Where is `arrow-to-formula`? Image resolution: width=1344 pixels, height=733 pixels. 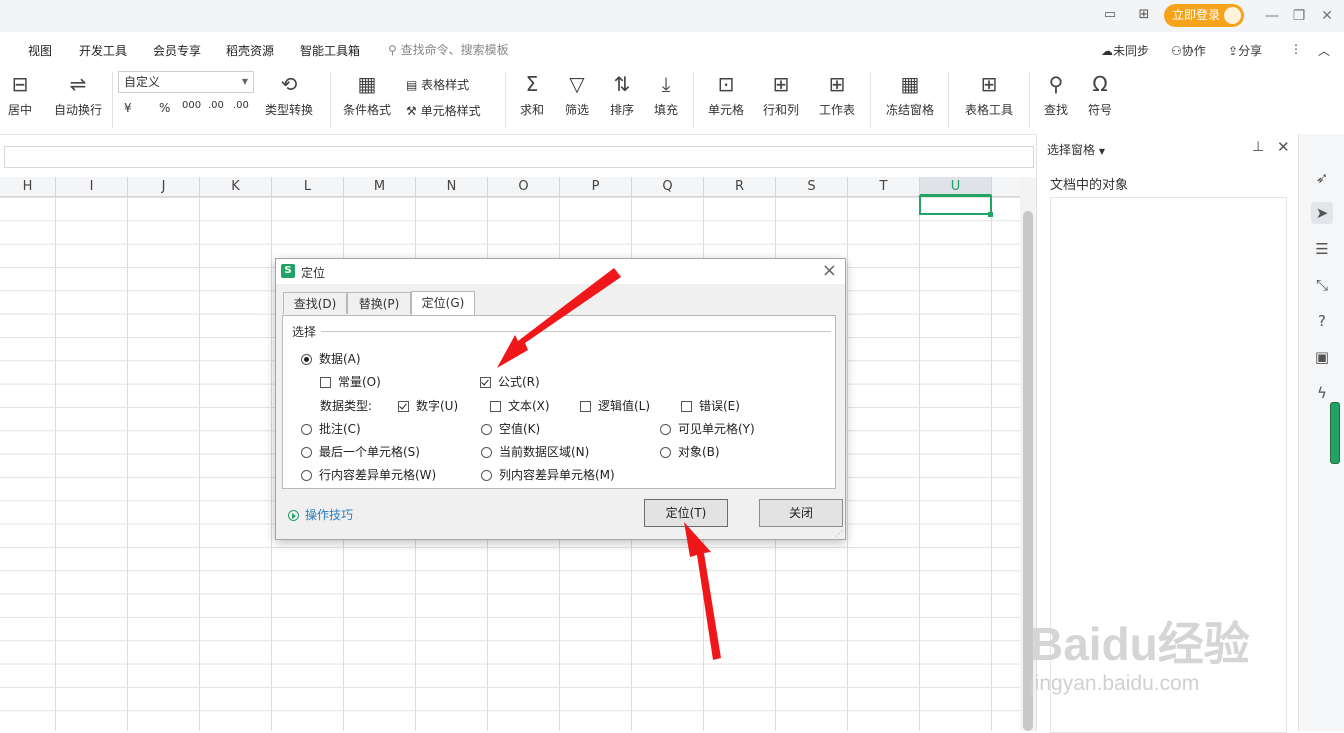 arrow-to-formula is located at coordinates (559, 318).